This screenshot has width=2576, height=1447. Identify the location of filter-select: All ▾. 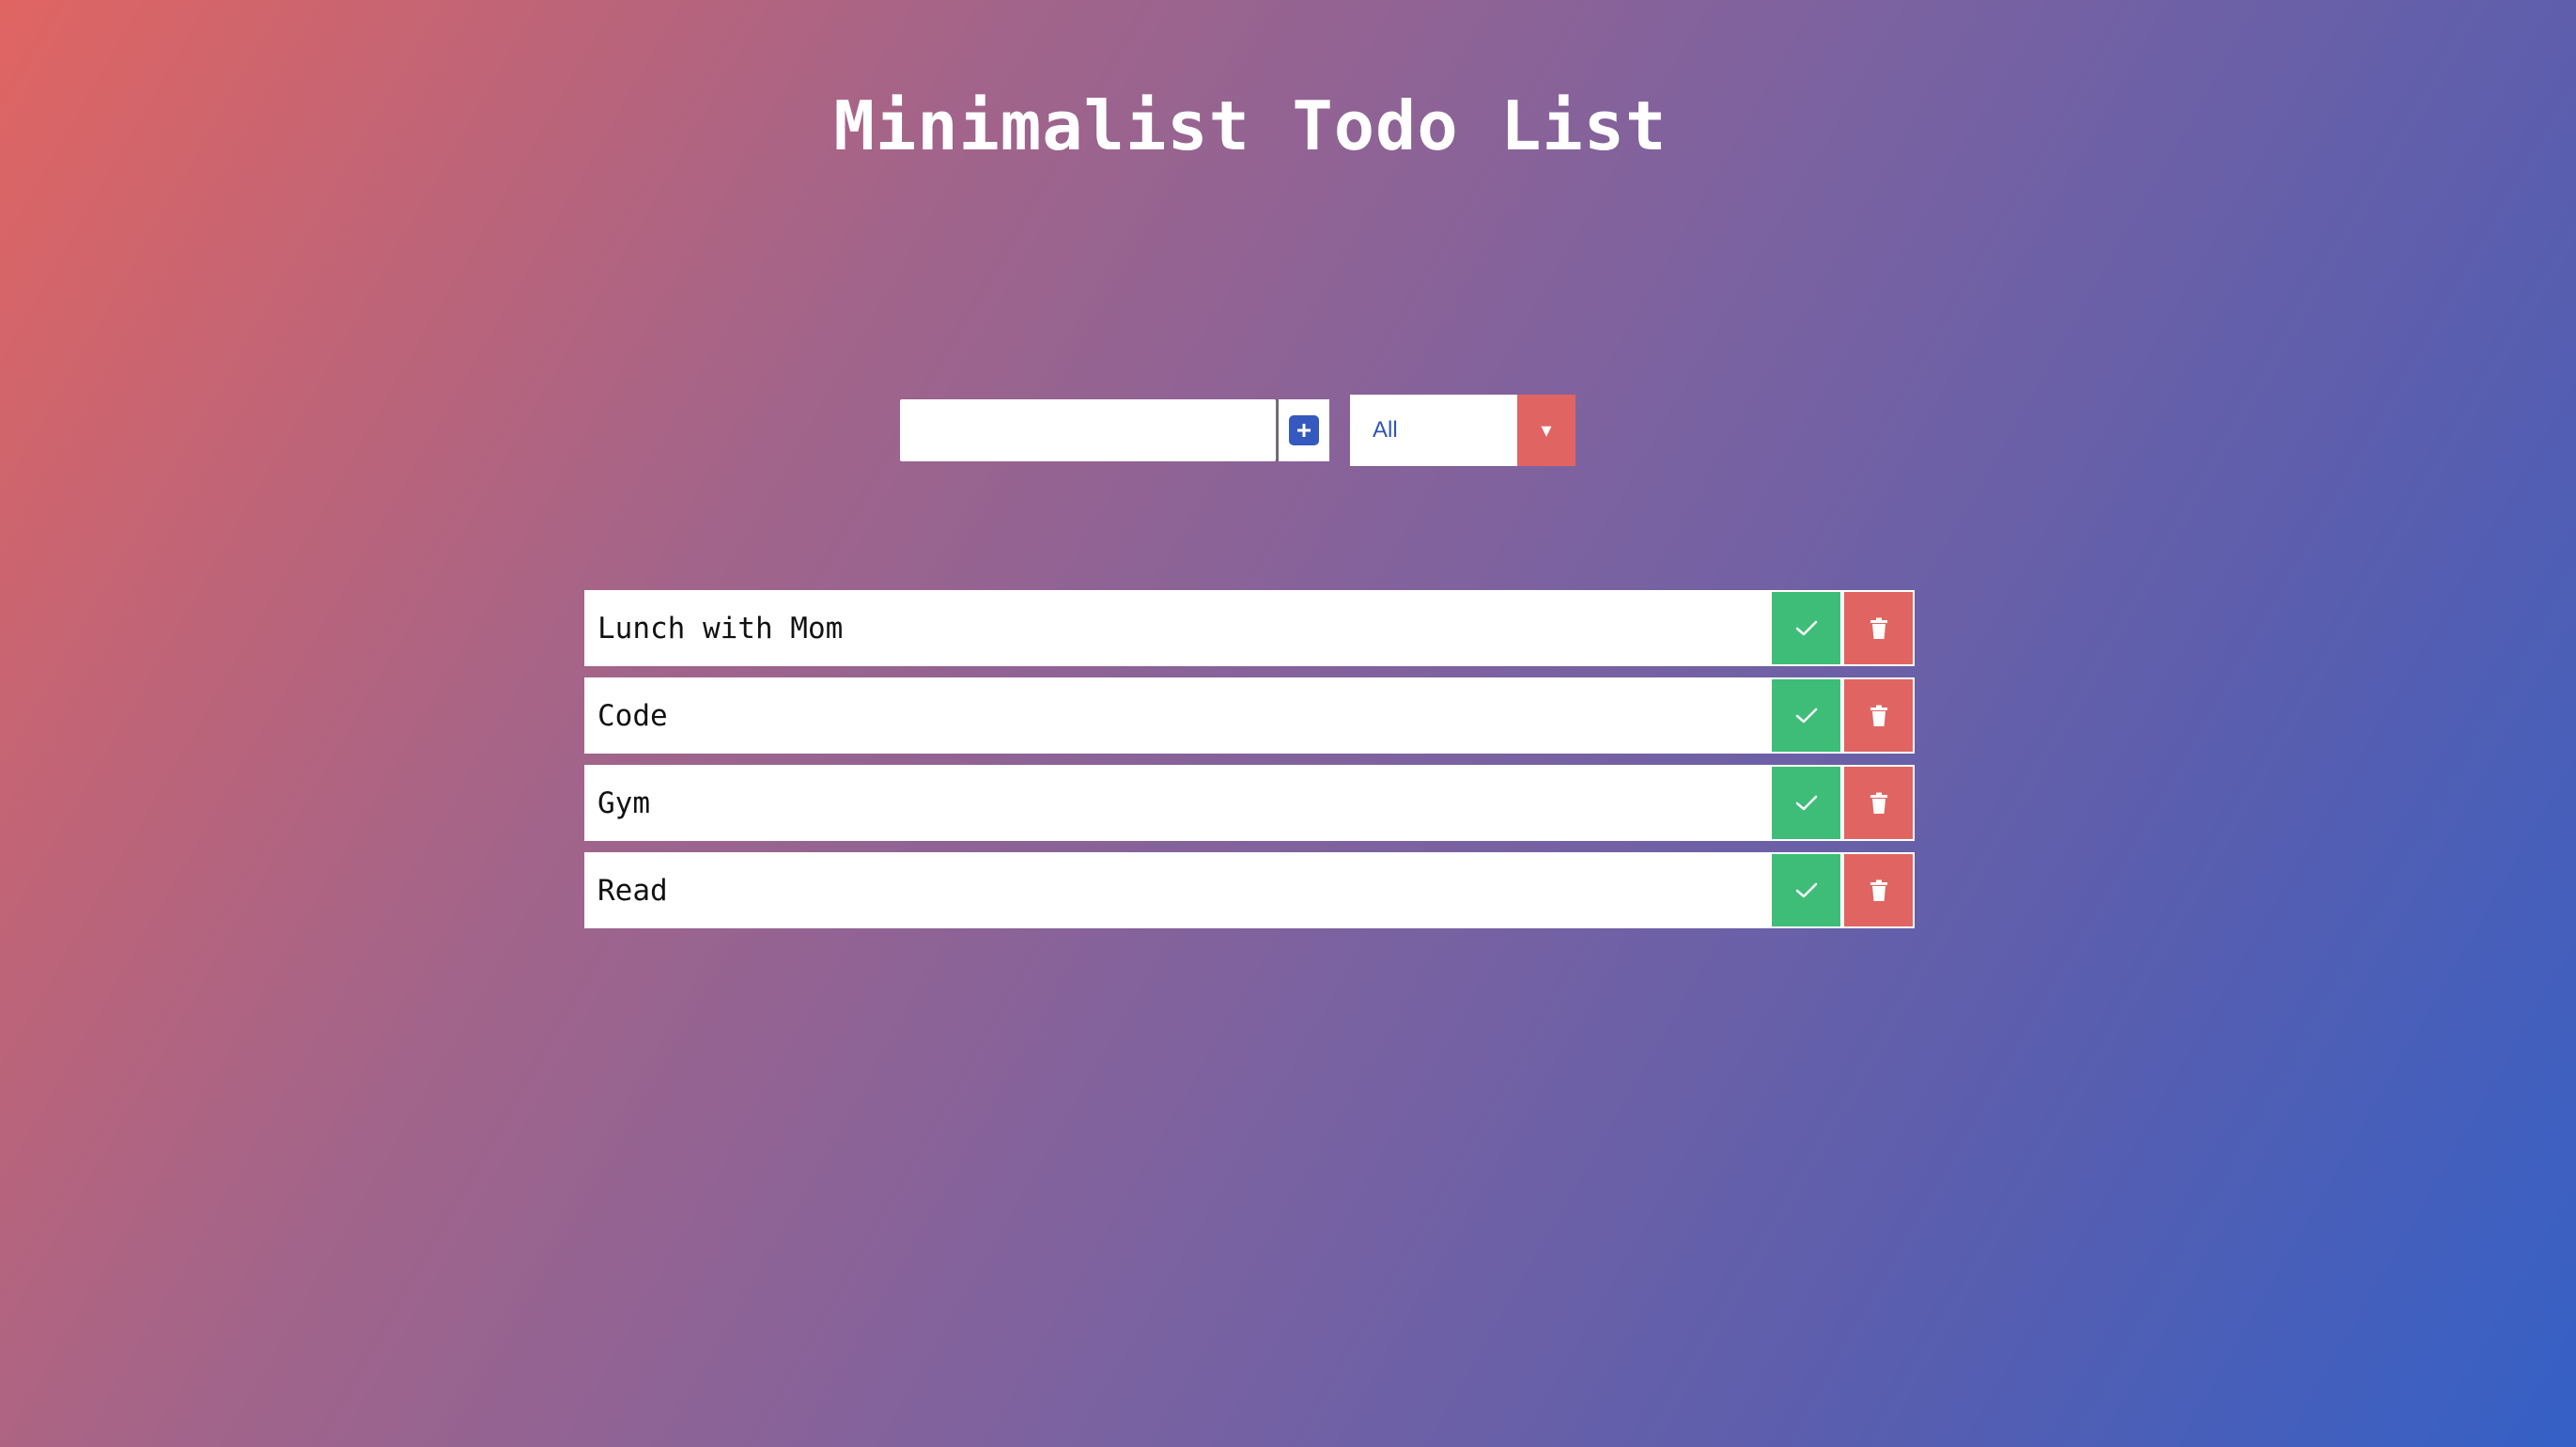
(1462, 430).